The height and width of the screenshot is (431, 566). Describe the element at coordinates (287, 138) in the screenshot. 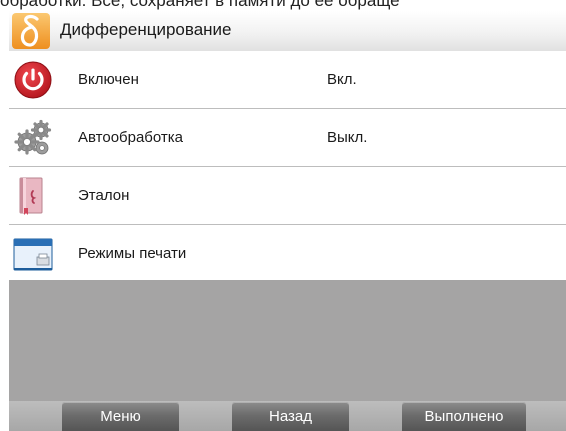

I see `menu-item-auto-processing: Автообработка Выкл.` at that location.